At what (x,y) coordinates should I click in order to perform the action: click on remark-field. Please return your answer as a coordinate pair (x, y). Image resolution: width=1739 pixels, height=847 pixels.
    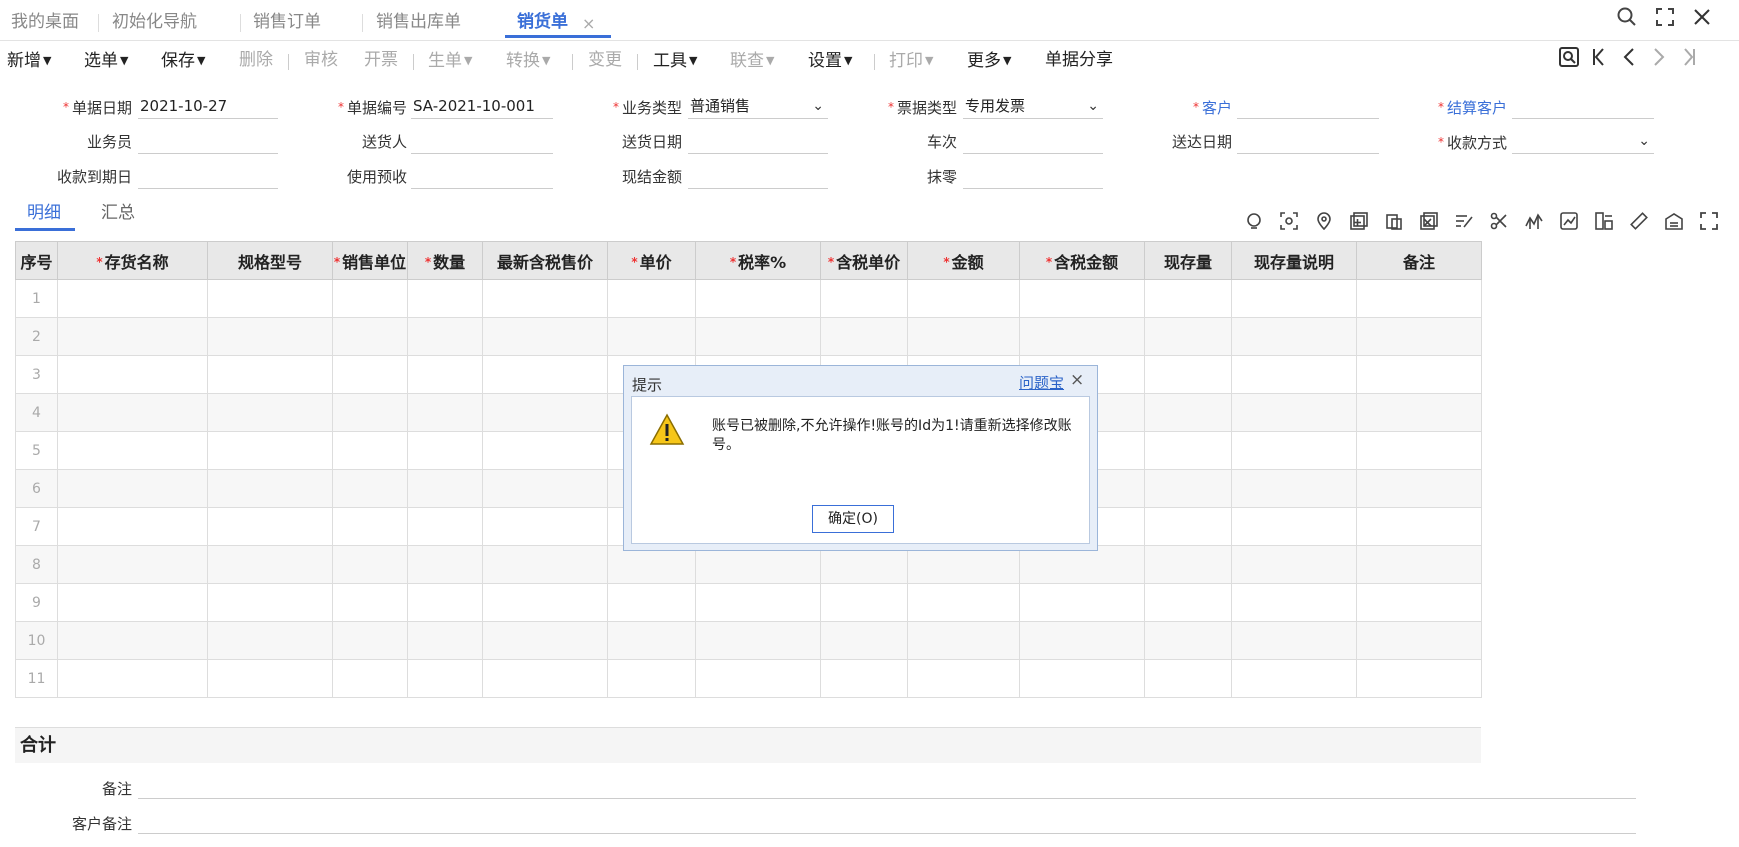
    Looking at the image, I should click on (887, 798).